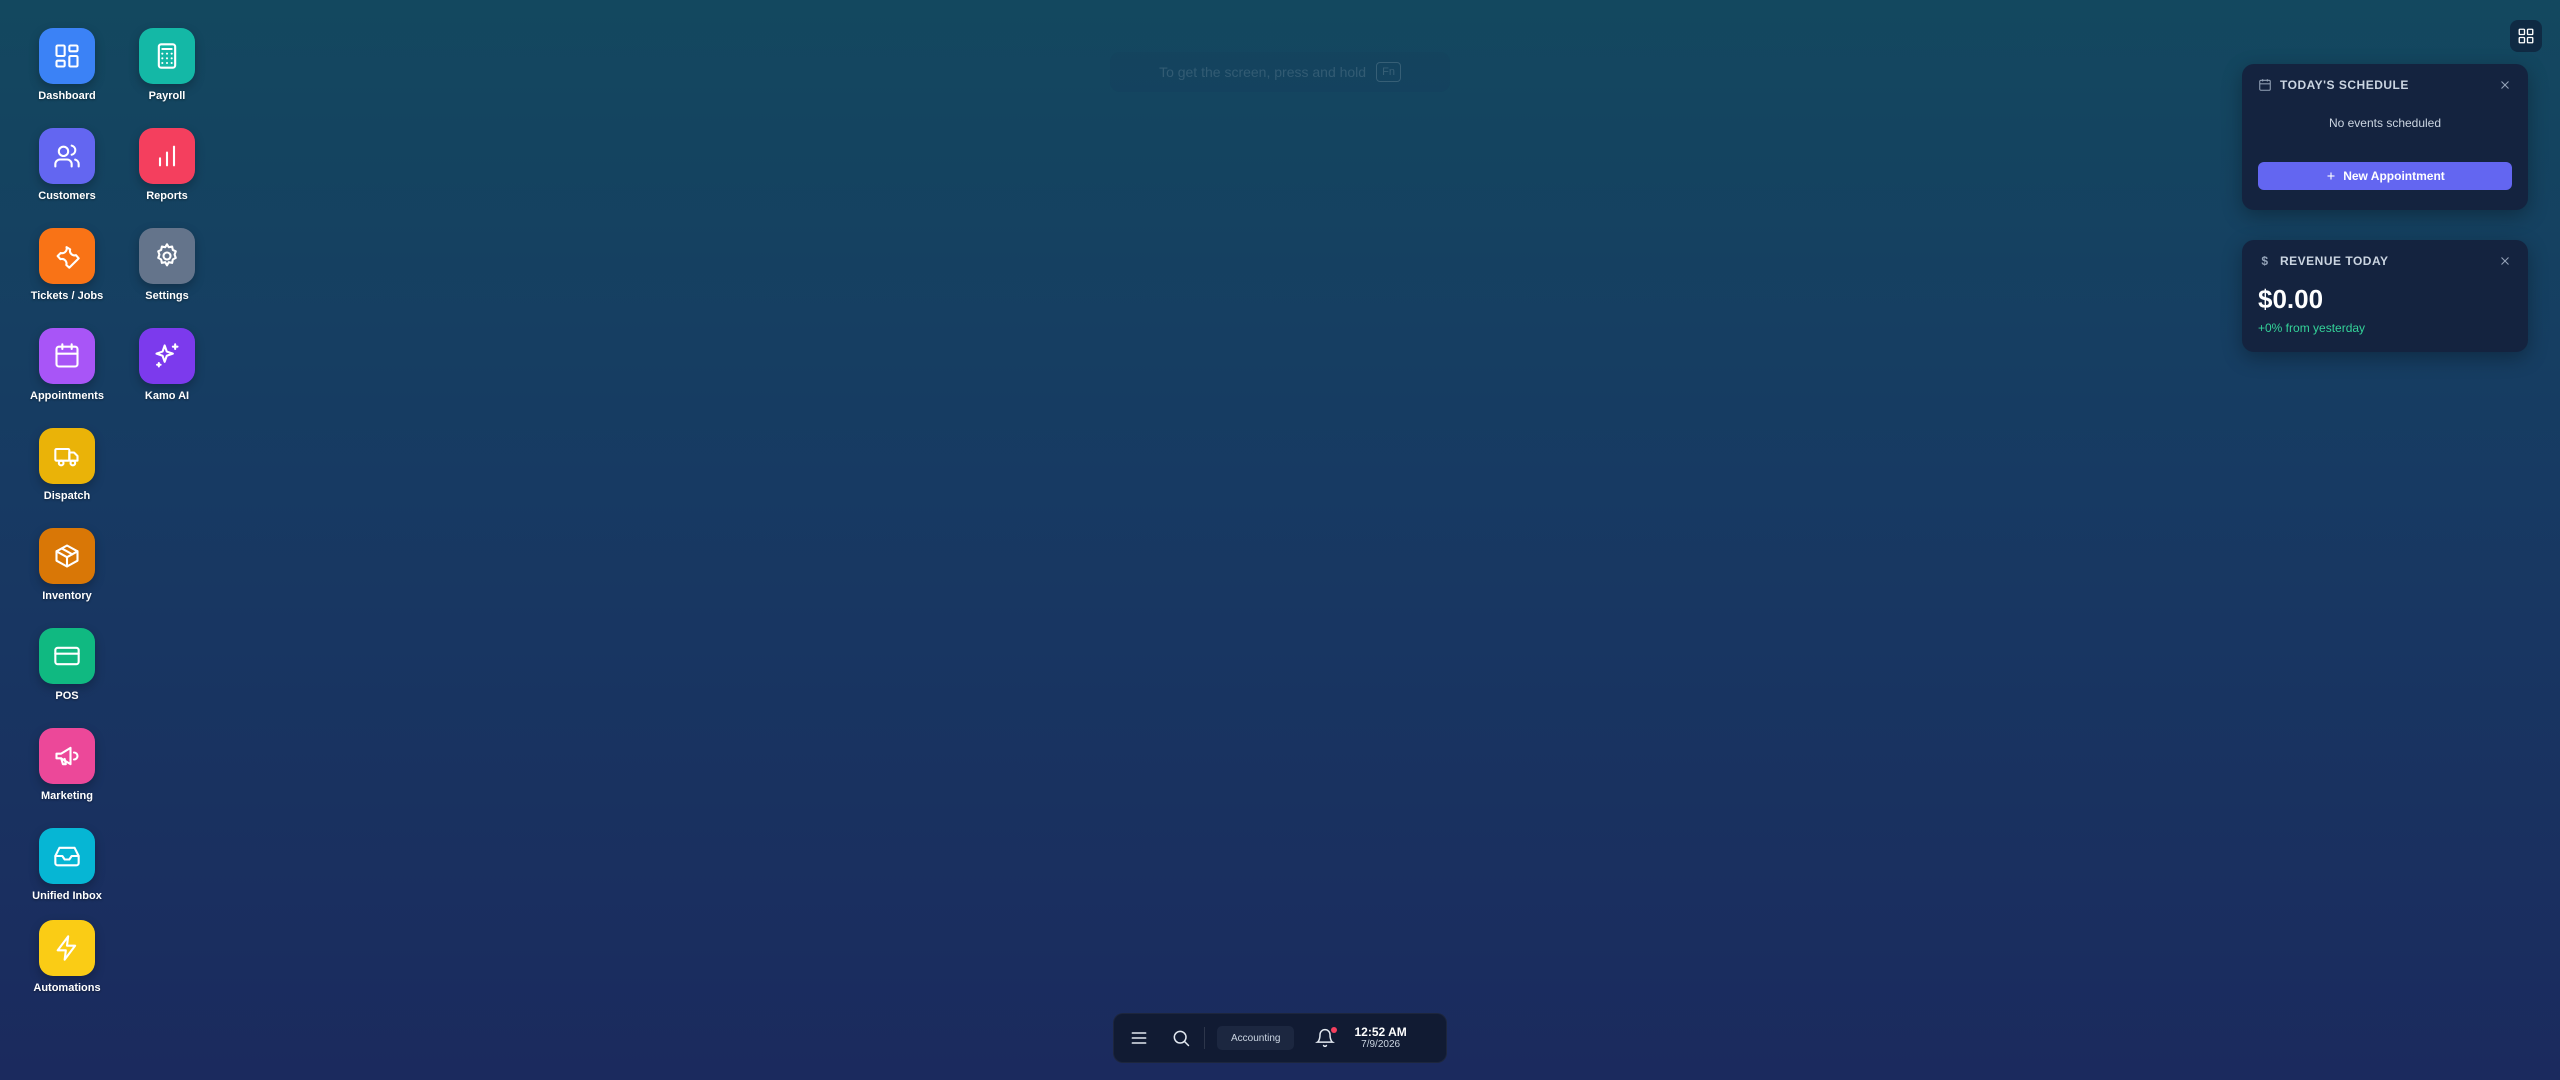  What do you see at coordinates (1380, 1031) in the screenshot?
I see `clock-time: 12:52 AM` at bounding box center [1380, 1031].